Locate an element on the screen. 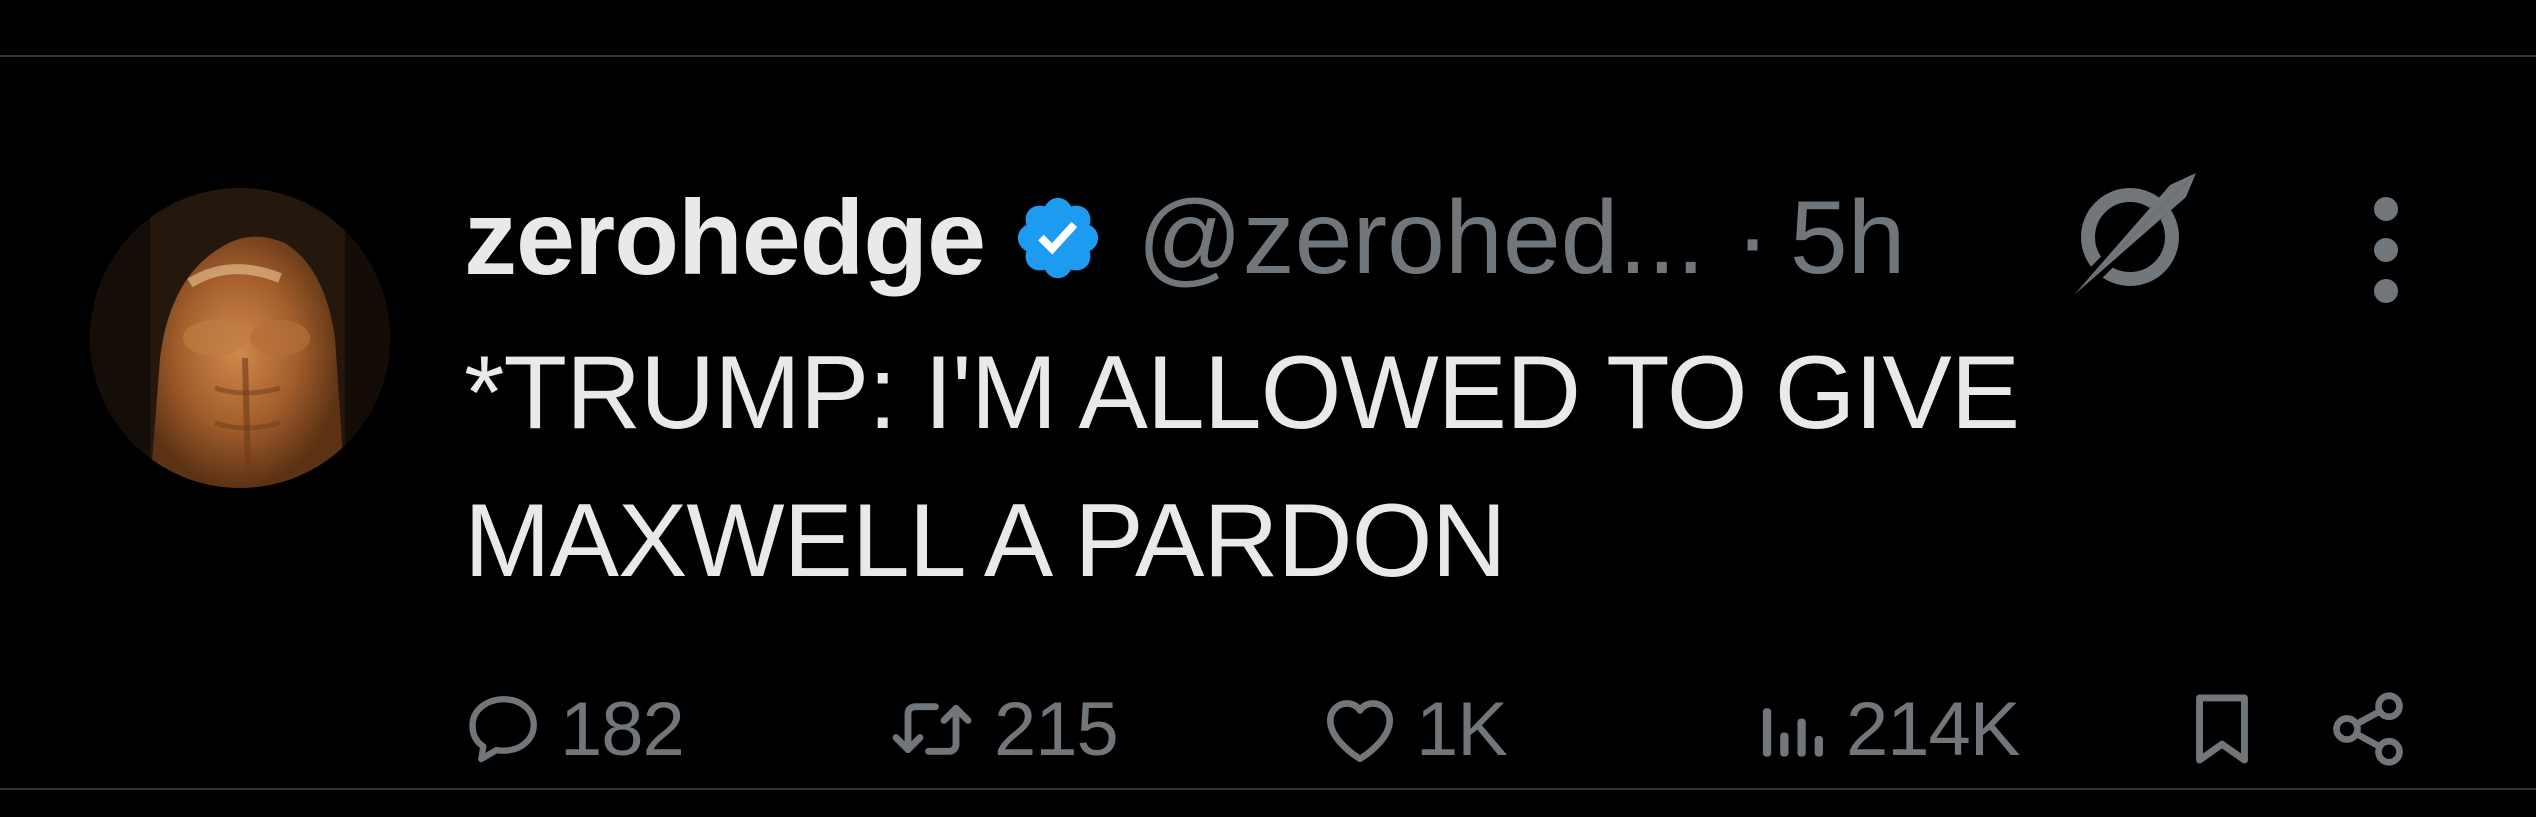  grok-icon is located at coordinates (2135, 234).